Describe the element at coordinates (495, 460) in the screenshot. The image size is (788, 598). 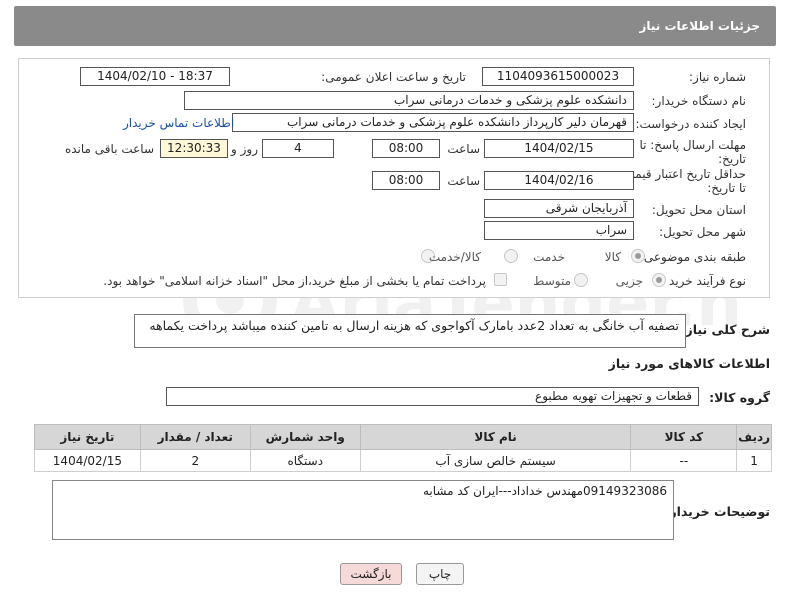
I see `cell-name: سیستم خالص سازی آب` at that location.